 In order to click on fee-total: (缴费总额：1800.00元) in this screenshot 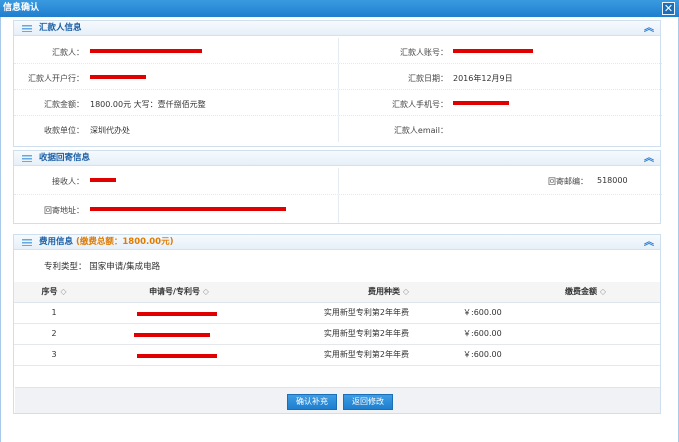, I will do `click(124, 242)`.